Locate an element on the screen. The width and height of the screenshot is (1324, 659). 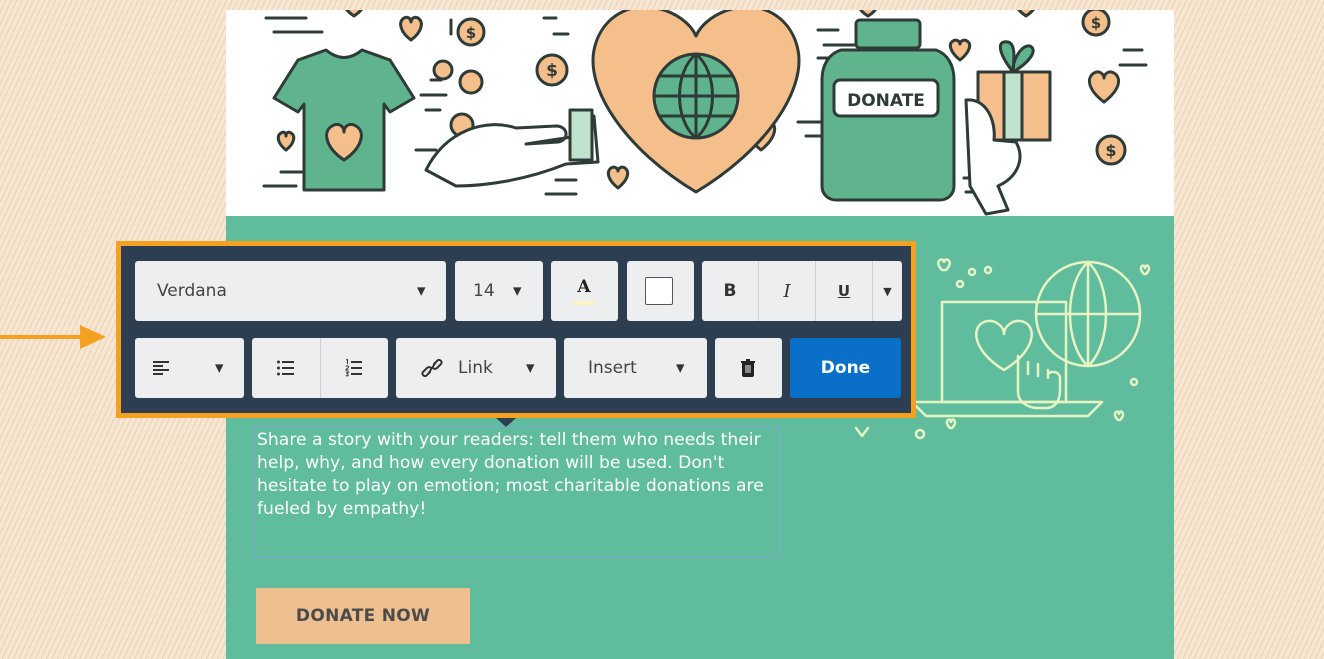
delete-button is located at coordinates (748, 368).